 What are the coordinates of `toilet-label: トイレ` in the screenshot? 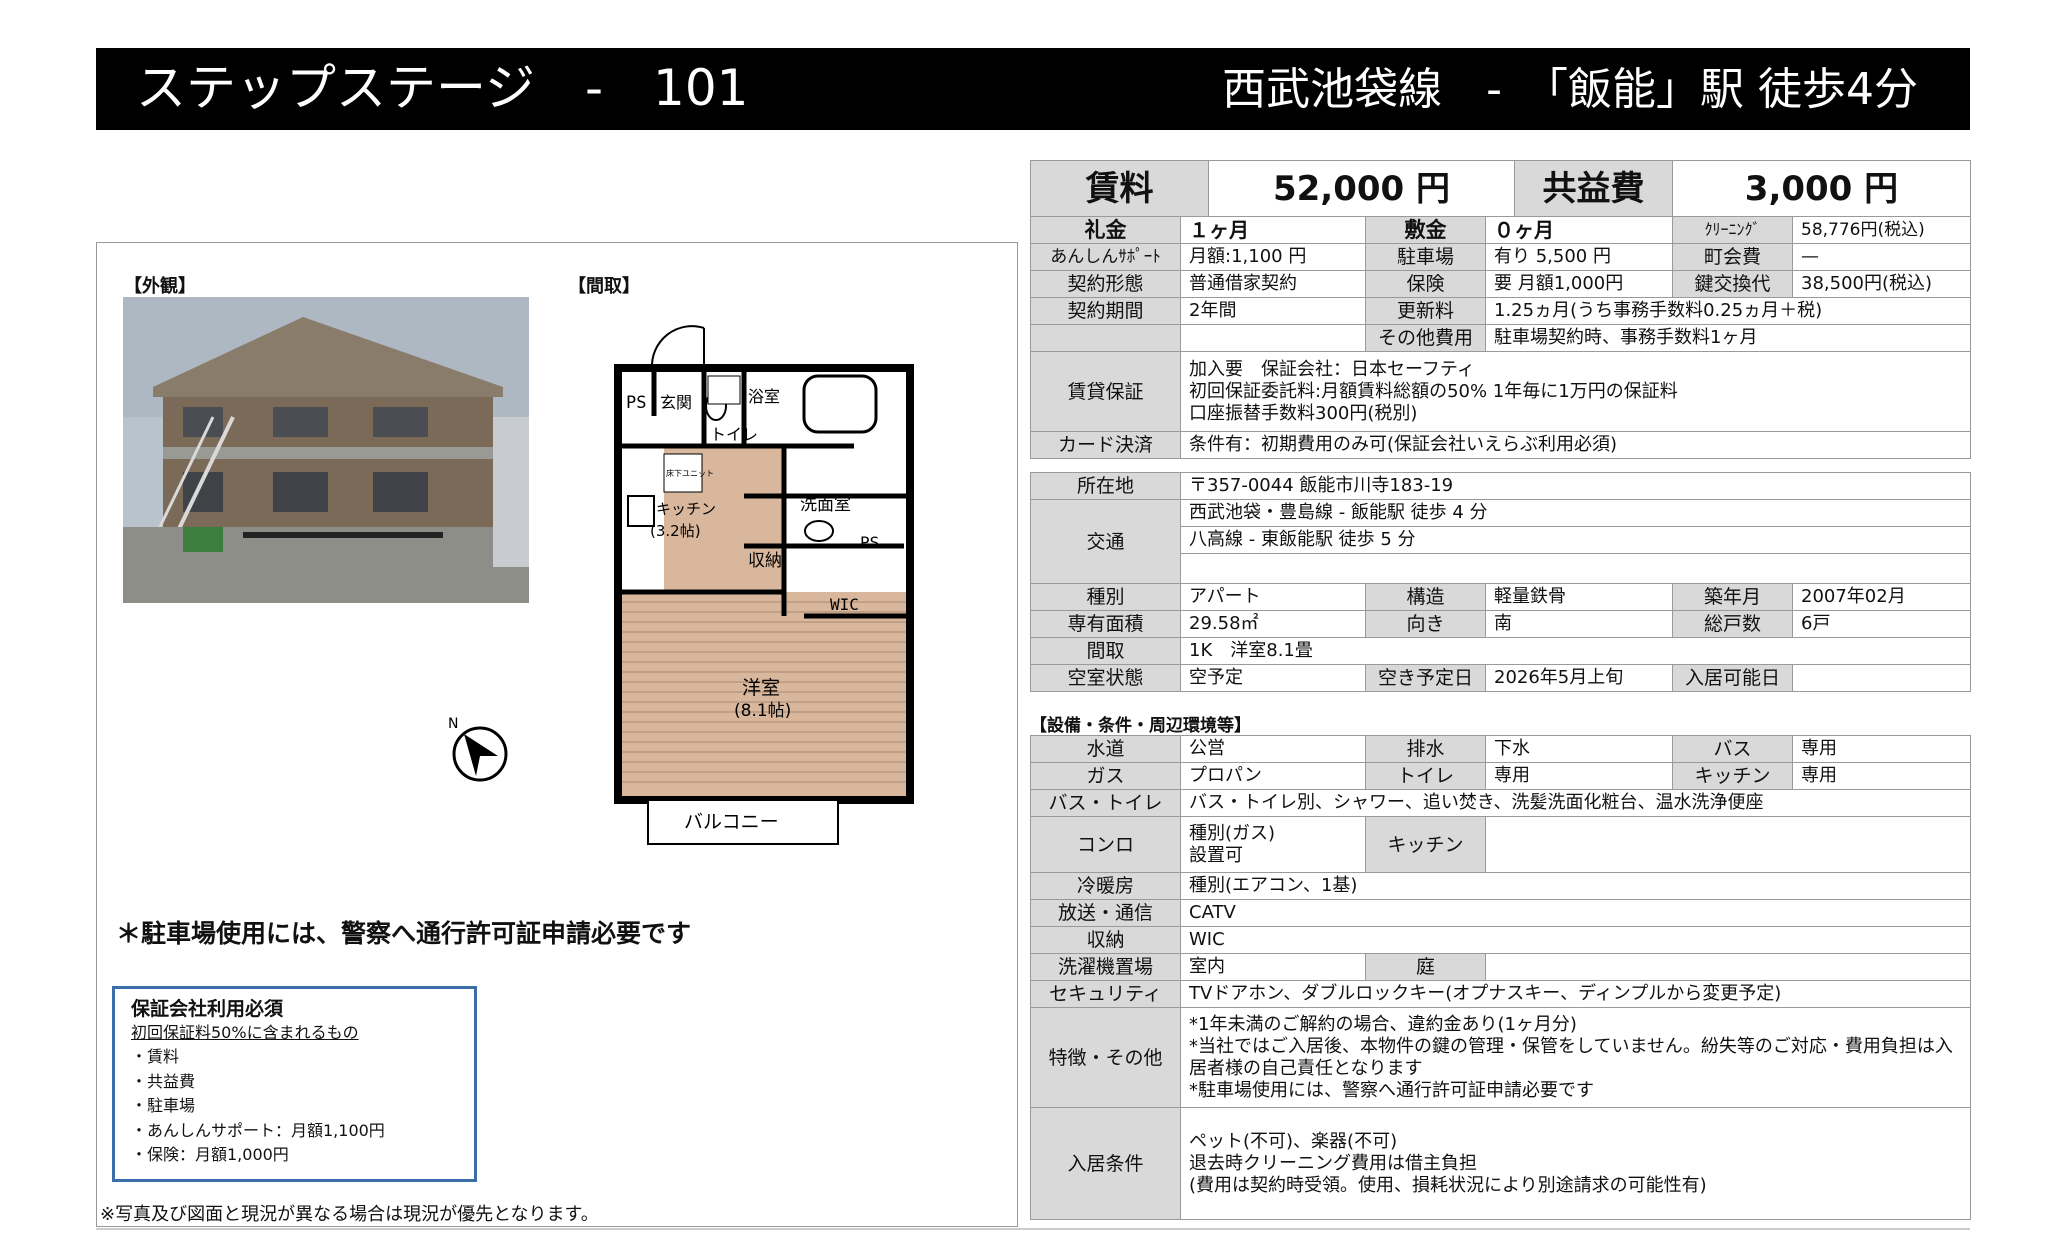 It's located at (1425, 776).